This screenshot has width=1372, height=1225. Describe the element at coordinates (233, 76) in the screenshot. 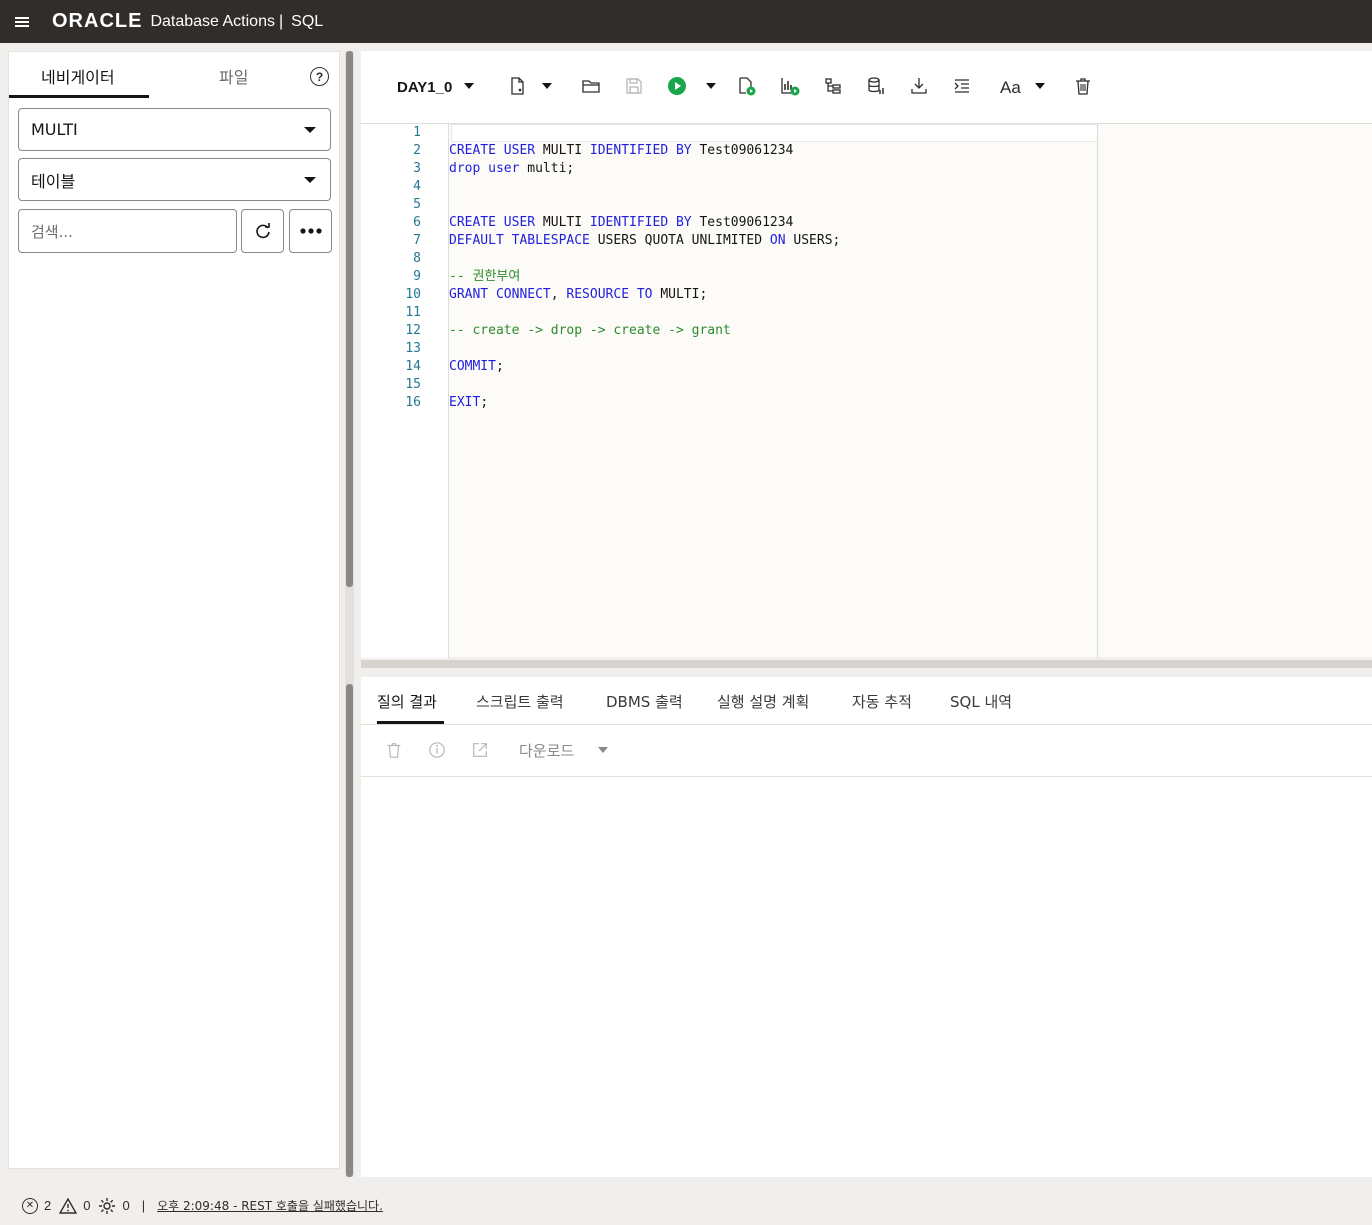

I see `tab-files: 파일` at that location.